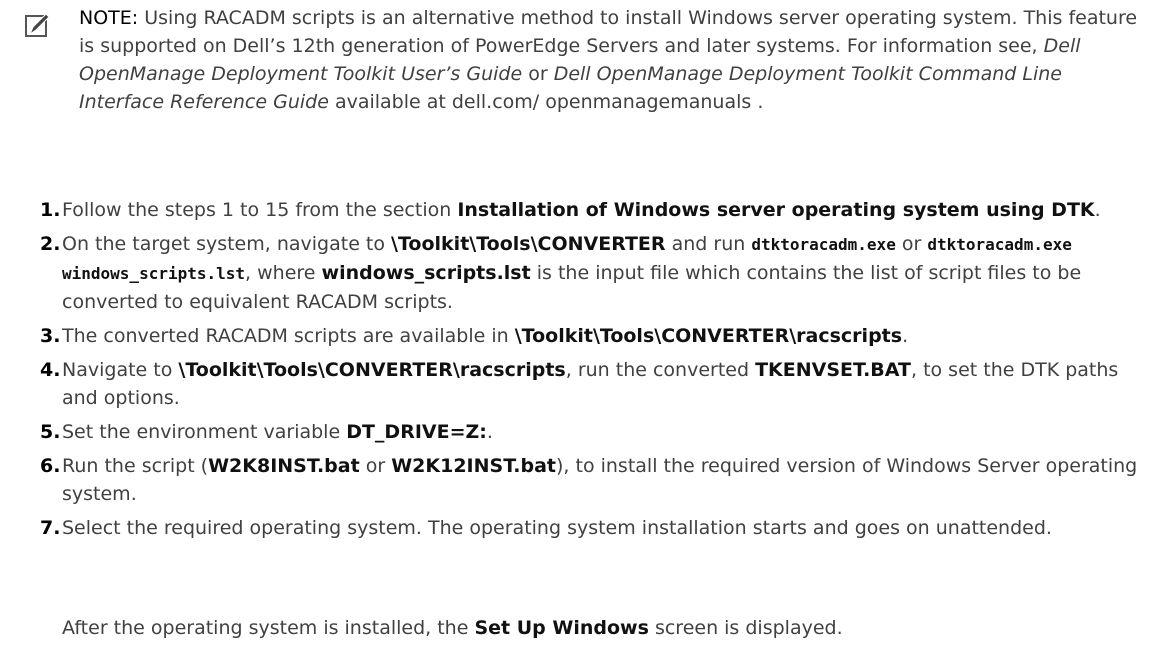 This screenshot has width=1158, height=650. Describe the element at coordinates (50, 210) in the screenshot. I see `step-number: 1.` at that location.